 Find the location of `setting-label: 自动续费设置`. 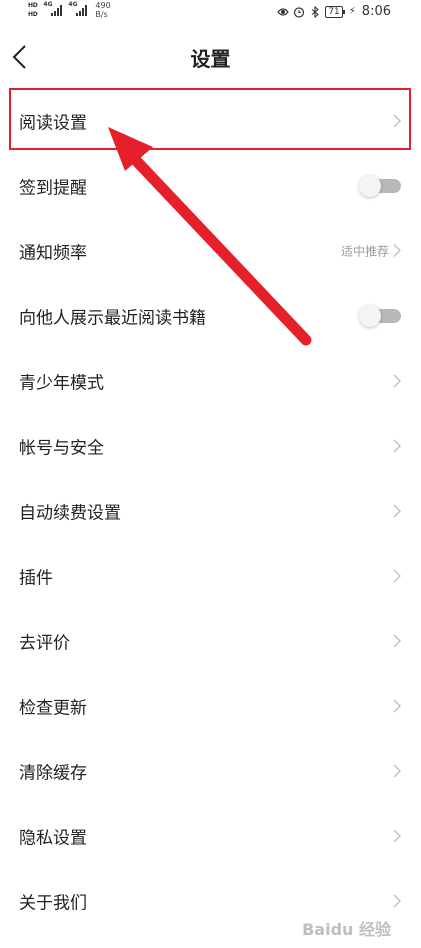

setting-label: 自动续费设置 is located at coordinates (70, 513).